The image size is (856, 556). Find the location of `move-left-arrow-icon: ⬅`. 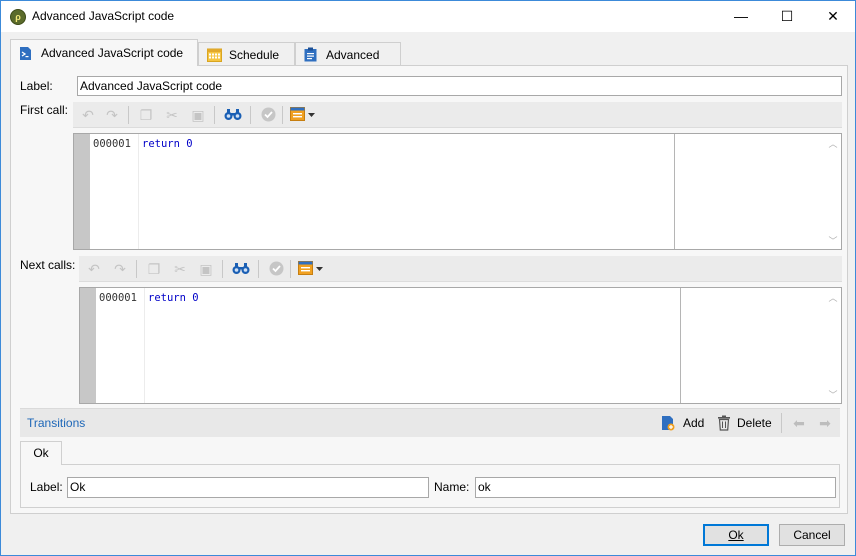

move-left-arrow-icon: ⬅ is located at coordinates (799, 423).